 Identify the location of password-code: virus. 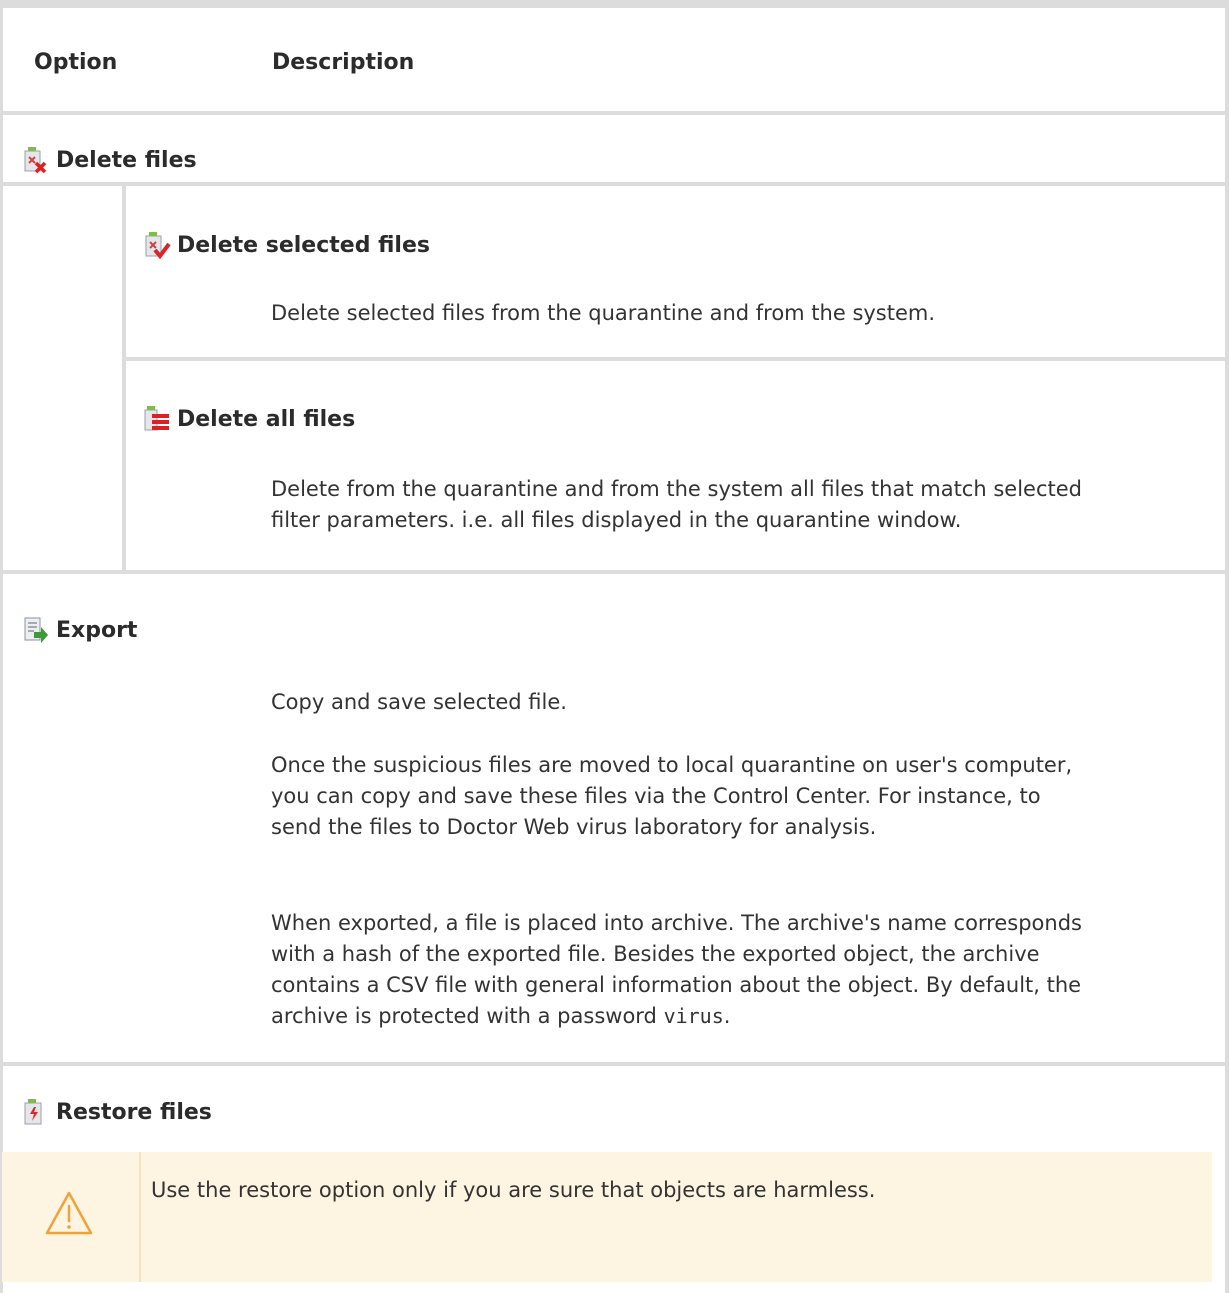
(693, 1016).